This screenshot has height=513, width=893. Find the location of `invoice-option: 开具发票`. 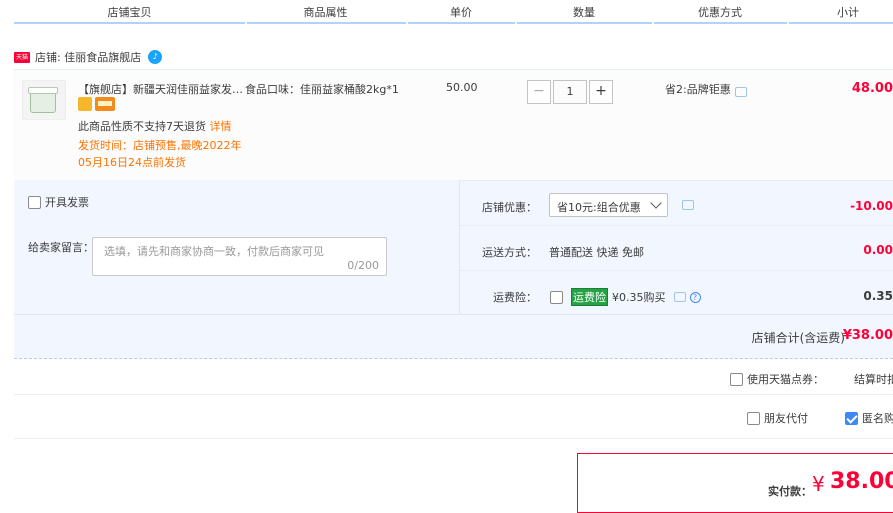

invoice-option: 开具发票 is located at coordinates (58, 202).